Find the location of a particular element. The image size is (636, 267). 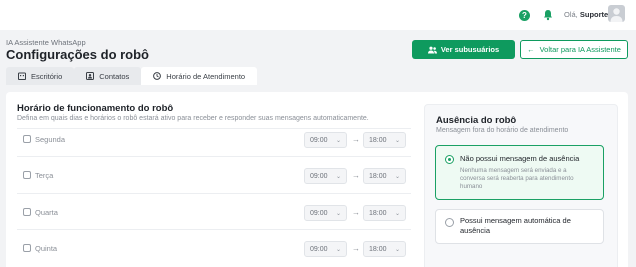

start-time-select-wednesday: 09:00 ⌄ is located at coordinates (325, 213).